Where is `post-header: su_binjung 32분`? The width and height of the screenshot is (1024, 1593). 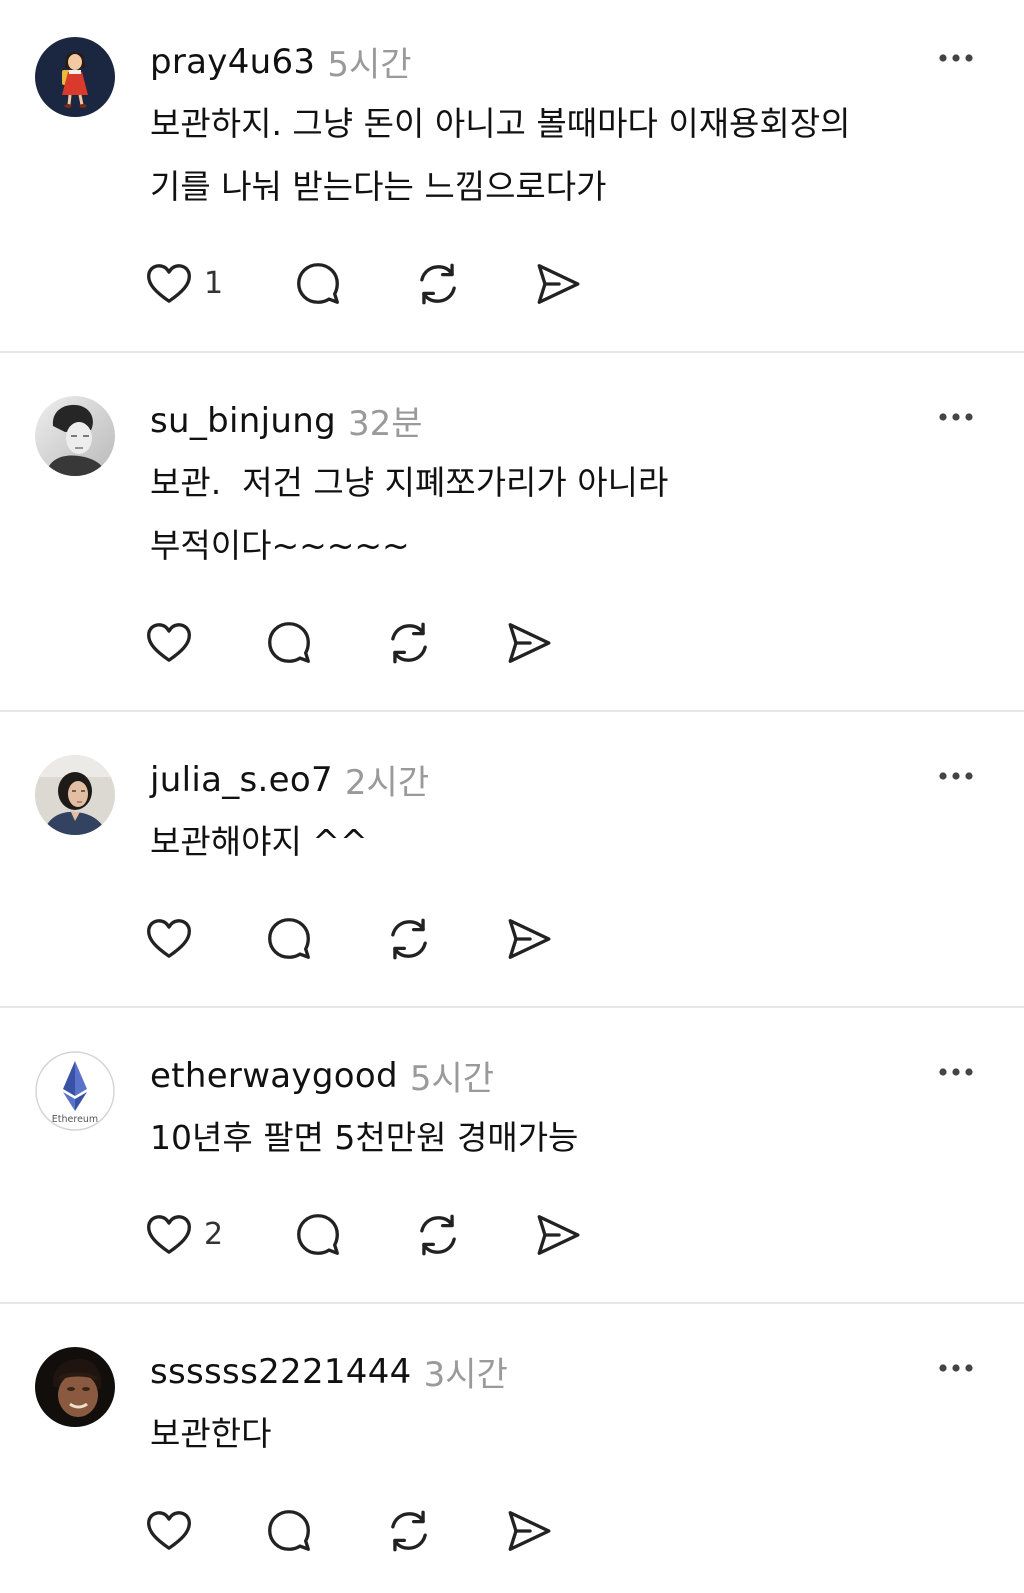
post-header: su_binjung 32분 is located at coordinates (587, 420).